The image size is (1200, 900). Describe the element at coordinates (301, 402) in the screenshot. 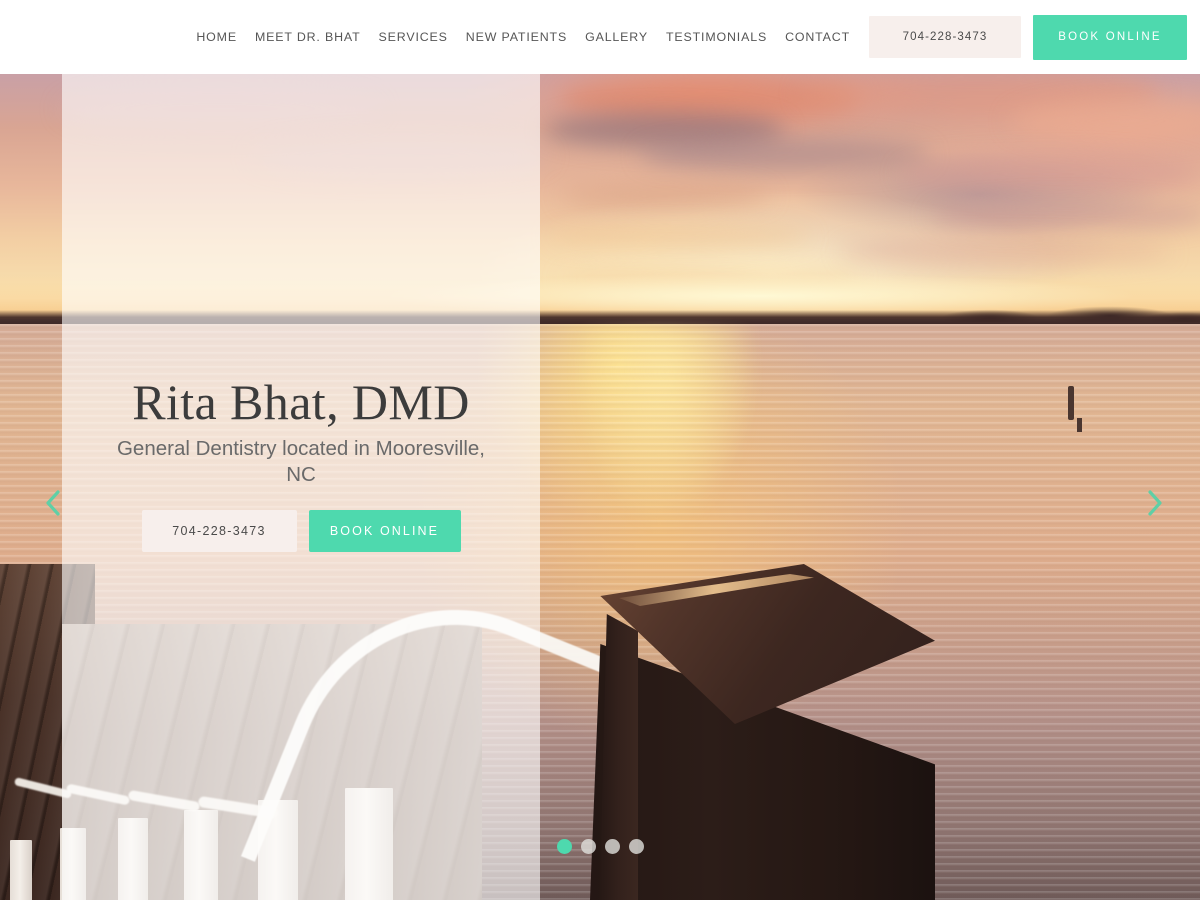

I see `hero-title: Rita Bhat, DMD` at that location.